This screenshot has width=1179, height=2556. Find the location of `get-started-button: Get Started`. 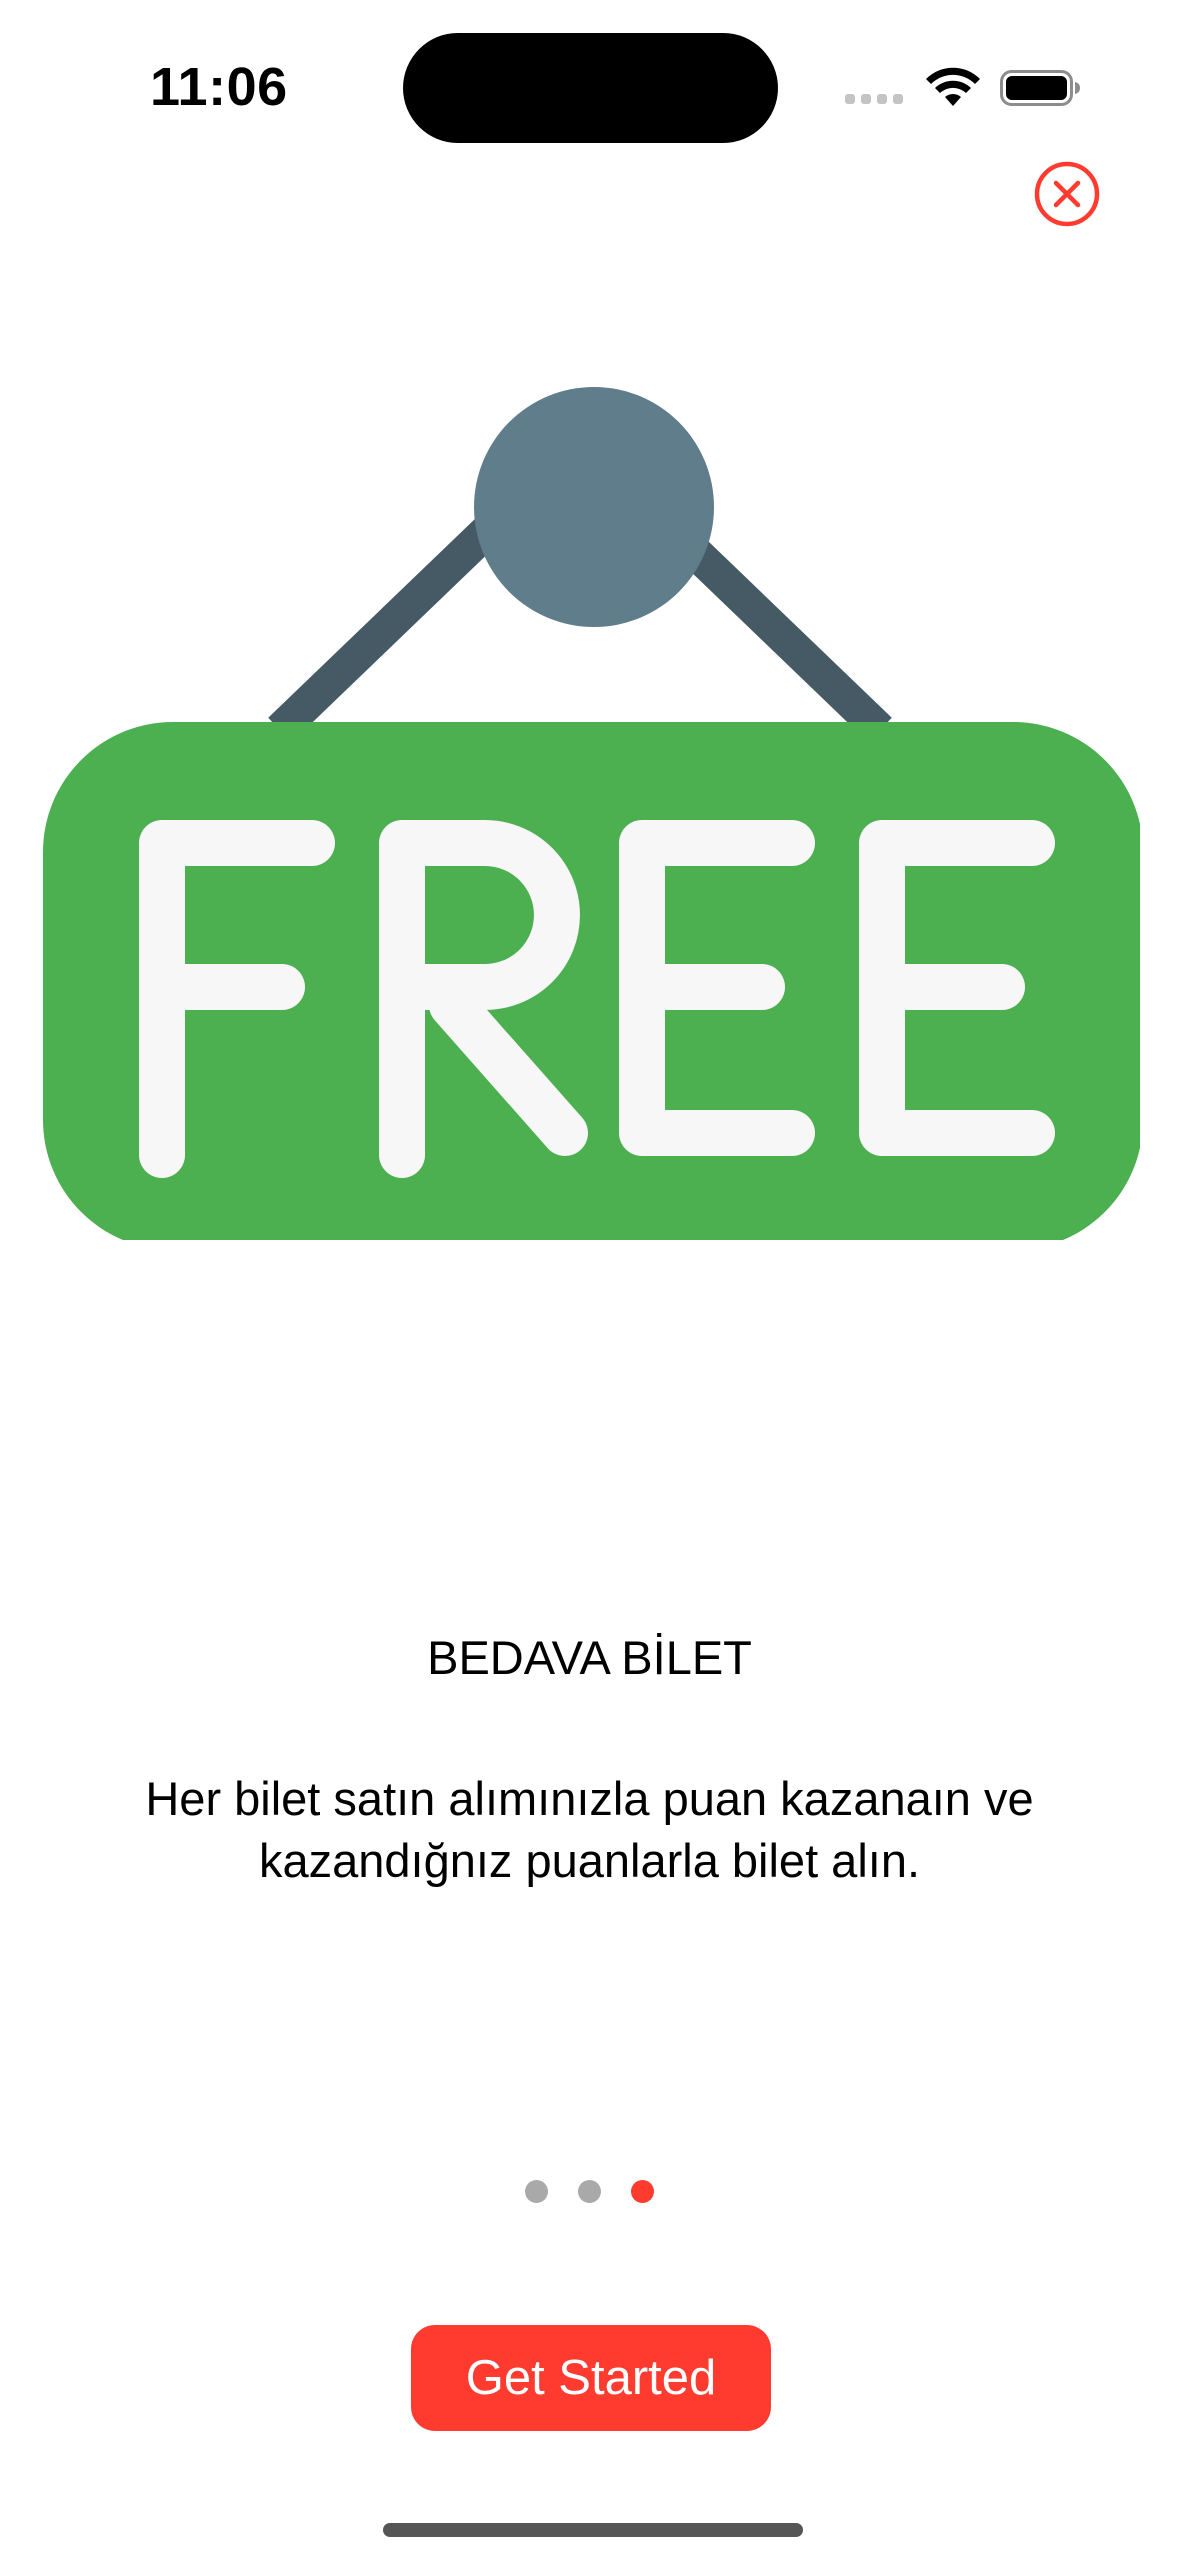

get-started-button: Get Started is located at coordinates (591, 2378).